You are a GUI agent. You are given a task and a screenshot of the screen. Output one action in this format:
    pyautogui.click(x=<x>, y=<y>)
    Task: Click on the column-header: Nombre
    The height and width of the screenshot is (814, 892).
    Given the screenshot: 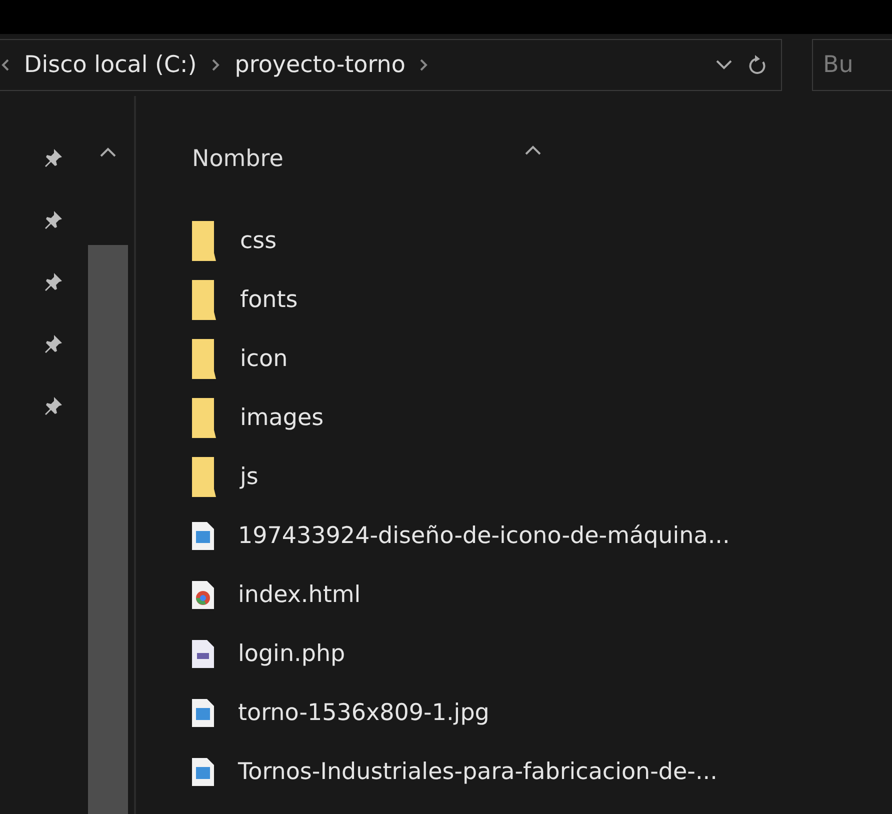 What is the action you would take?
    pyautogui.click(x=238, y=159)
    